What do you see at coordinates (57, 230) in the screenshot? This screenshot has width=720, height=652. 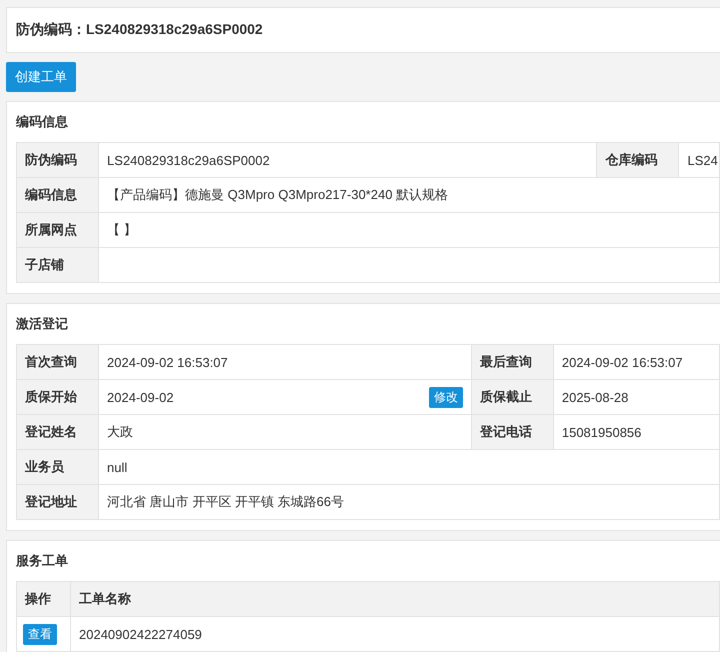 I see `field-label: 所属网点` at bounding box center [57, 230].